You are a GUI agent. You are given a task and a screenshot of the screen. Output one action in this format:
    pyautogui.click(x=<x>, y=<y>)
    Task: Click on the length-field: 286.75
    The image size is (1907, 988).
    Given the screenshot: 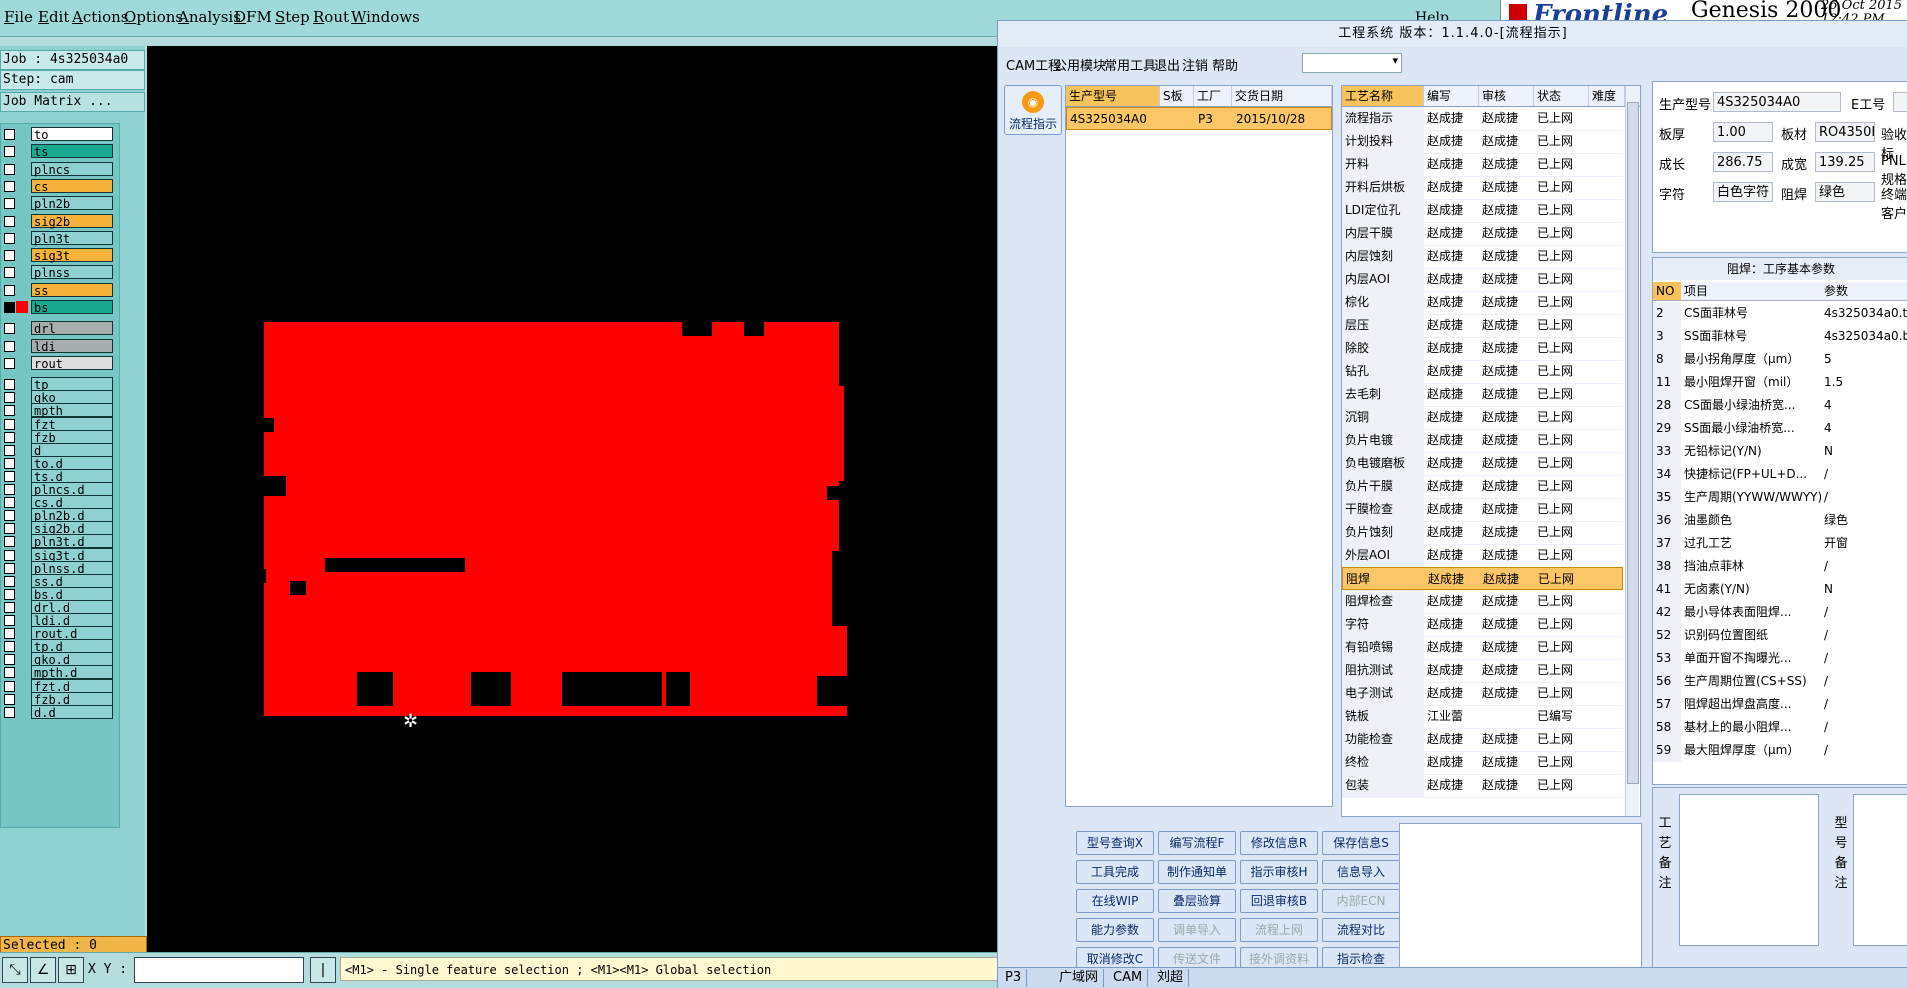 What is the action you would take?
    pyautogui.click(x=1743, y=162)
    